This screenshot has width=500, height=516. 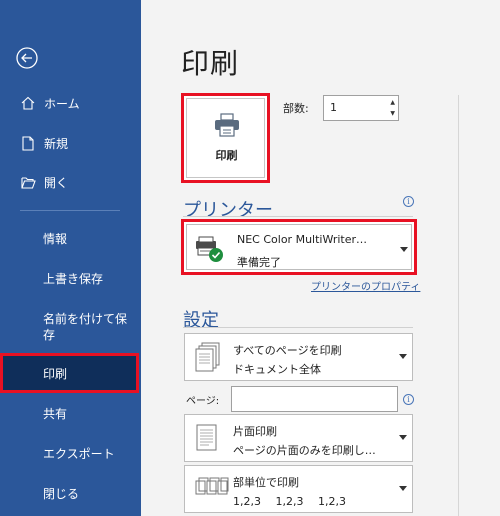 What do you see at coordinates (227, 125) in the screenshot?
I see `printer-icon` at bounding box center [227, 125].